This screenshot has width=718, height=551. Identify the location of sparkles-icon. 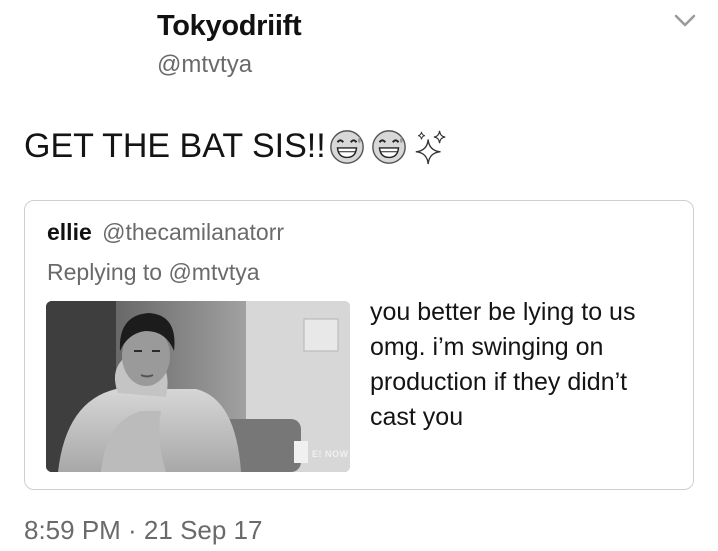
(430, 147).